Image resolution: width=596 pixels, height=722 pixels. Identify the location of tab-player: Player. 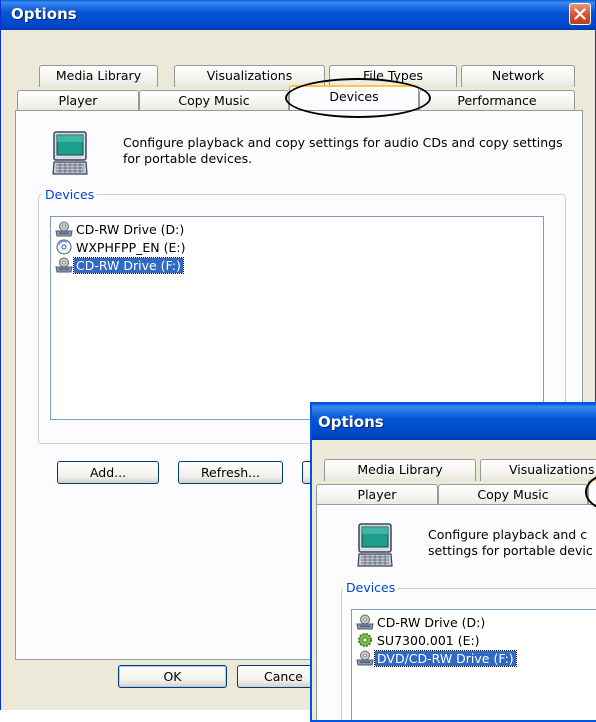
(78, 101).